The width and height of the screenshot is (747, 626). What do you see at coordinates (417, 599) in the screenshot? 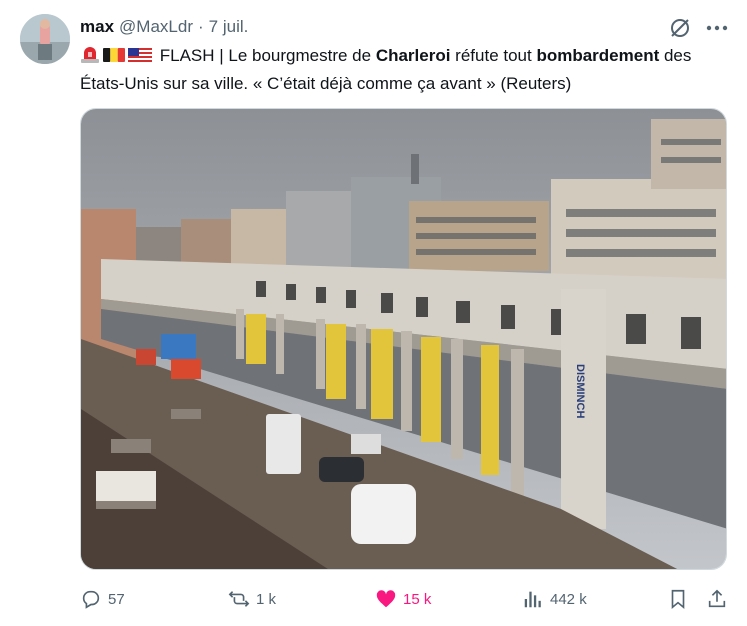
I see `like-count: 15 k` at bounding box center [417, 599].